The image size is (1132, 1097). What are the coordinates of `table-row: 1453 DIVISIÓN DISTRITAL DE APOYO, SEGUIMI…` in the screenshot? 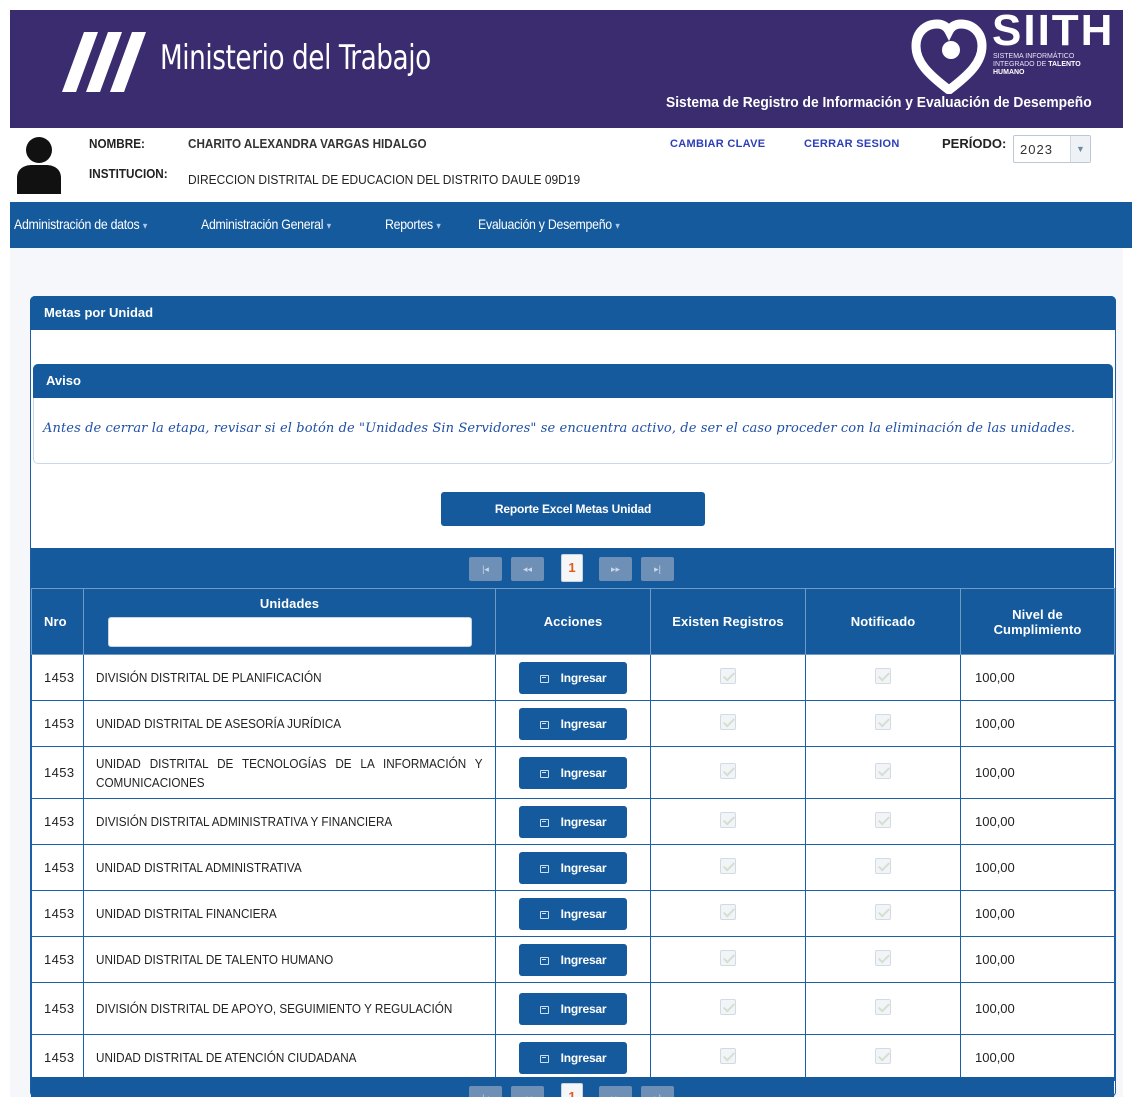 It's located at (573, 1008).